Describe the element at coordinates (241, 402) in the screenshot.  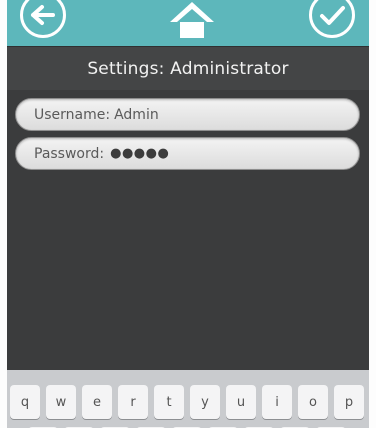
I see `key-u: u` at that location.